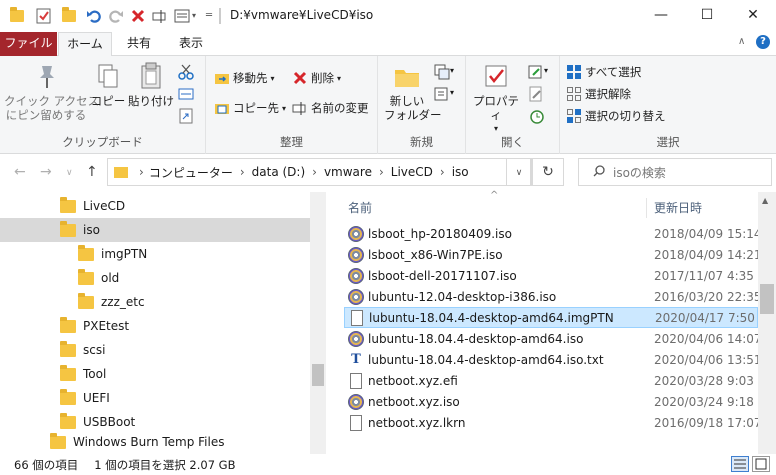 This screenshot has width=776, height=475. What do you see at coordinates (316, 78) in the screenshot?
I see `delete-button: 削除 ▾` at bounding box center [316, 78].